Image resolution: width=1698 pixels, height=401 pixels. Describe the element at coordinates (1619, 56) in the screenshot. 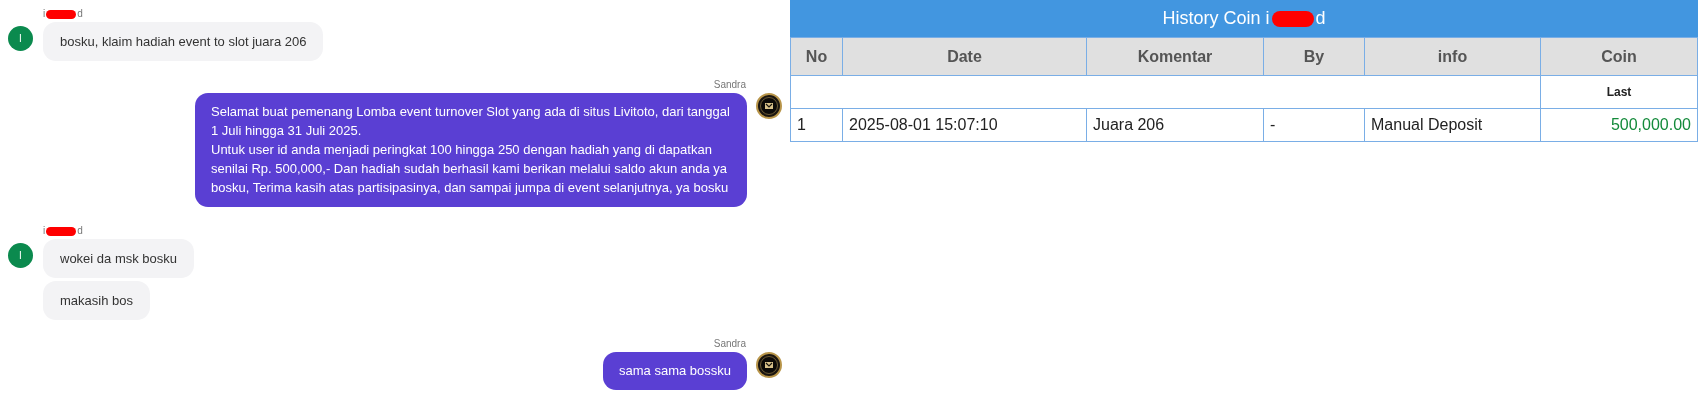

I see `column-header: Coin` at that location.